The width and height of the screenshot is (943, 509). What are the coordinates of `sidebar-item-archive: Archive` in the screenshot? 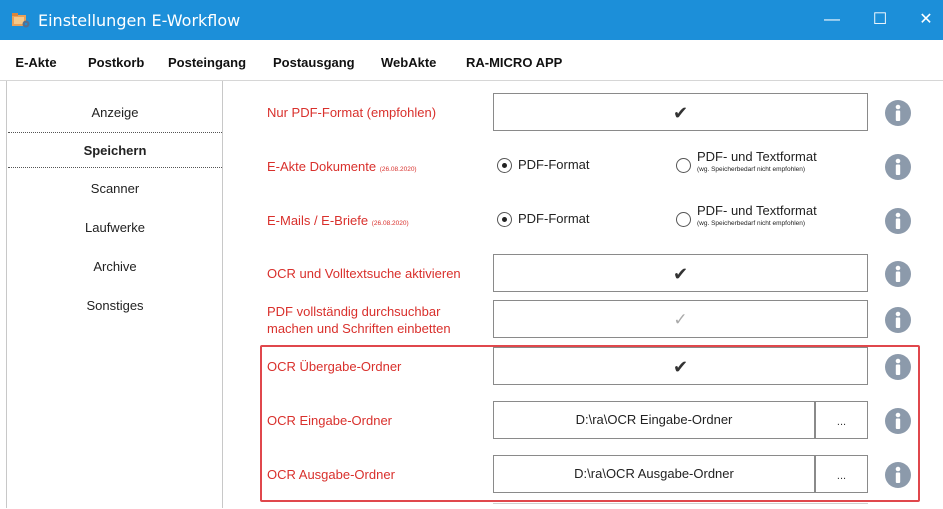 It's located at (115, 267).